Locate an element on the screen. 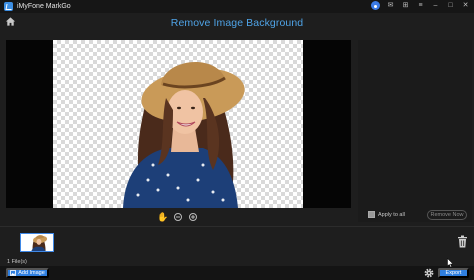  gift-icon: ⊞ is located at coordinates (405, 5).